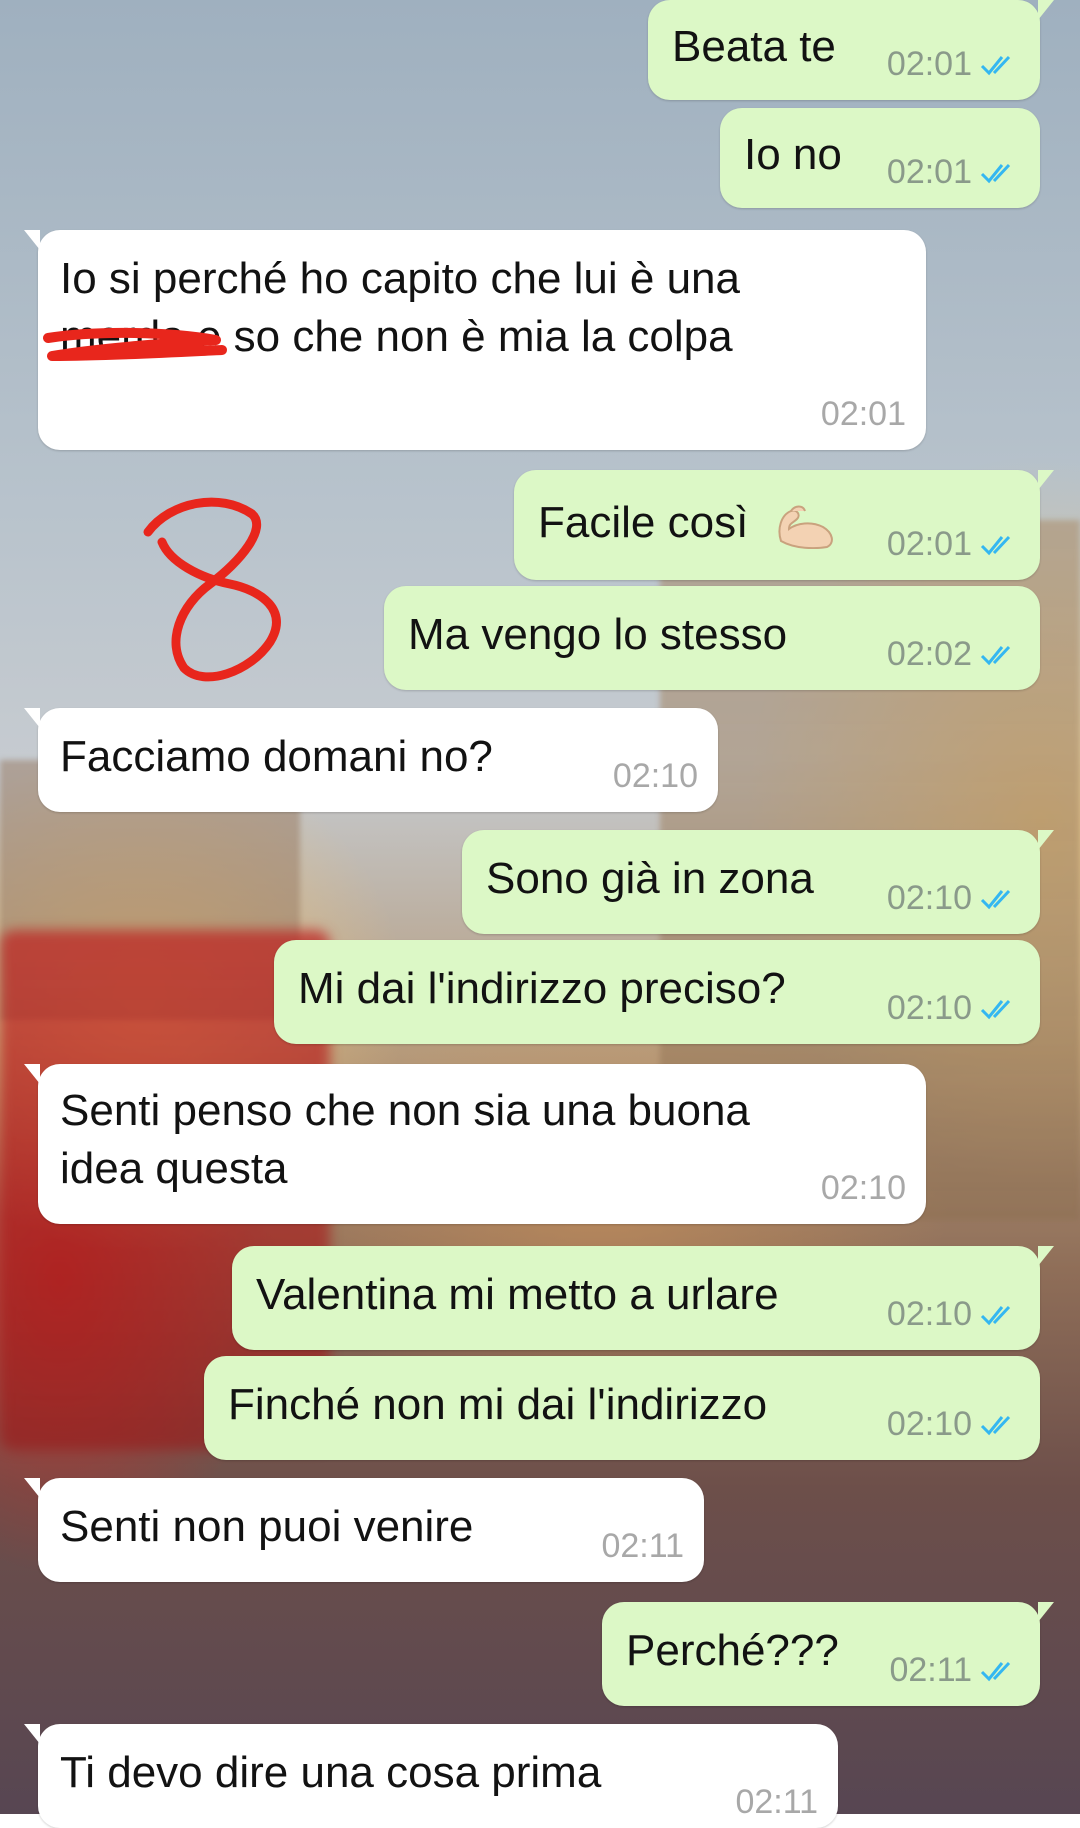 The image size is (1080, 1828). What do you see at coordinates (517, 1294) in the screenshot?
I see `message-text: Valentina mi metto a urlare` at bounding box center [517, 1294].